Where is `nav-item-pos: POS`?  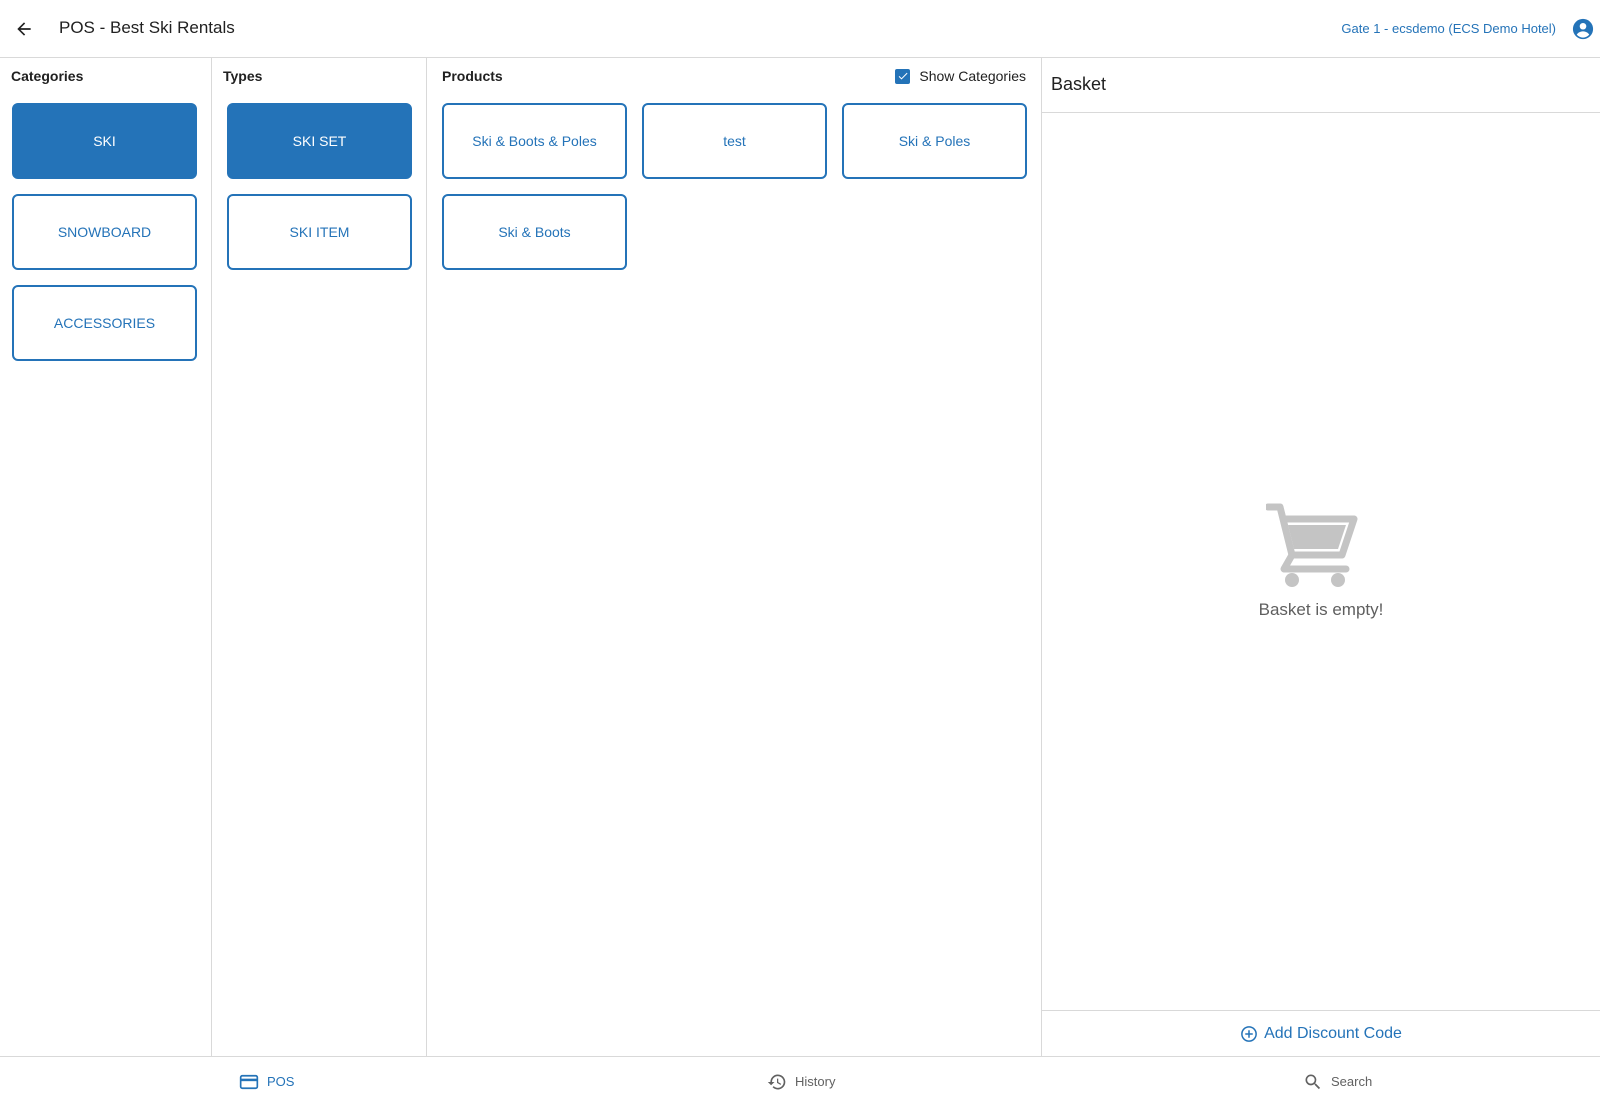 nav-item-pos: POS is located at coordinates (266, 1081).